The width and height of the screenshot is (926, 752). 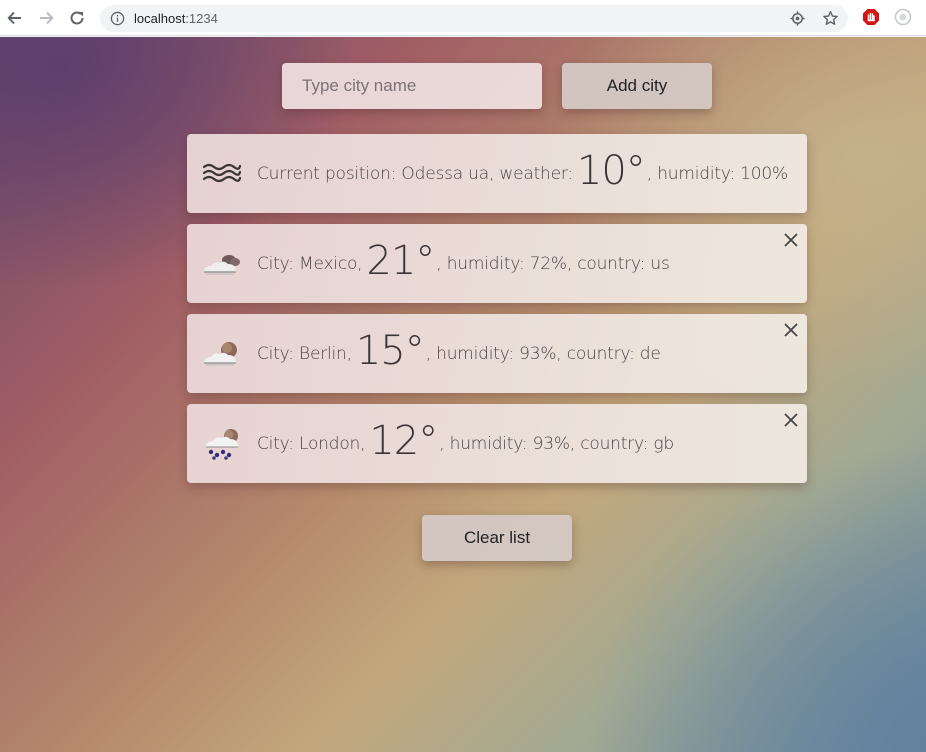 What do you see at coordinates (304, 353) in the screenshot?
I see `city-prefix: City: Berlin,` at bounding box center [304, 353].